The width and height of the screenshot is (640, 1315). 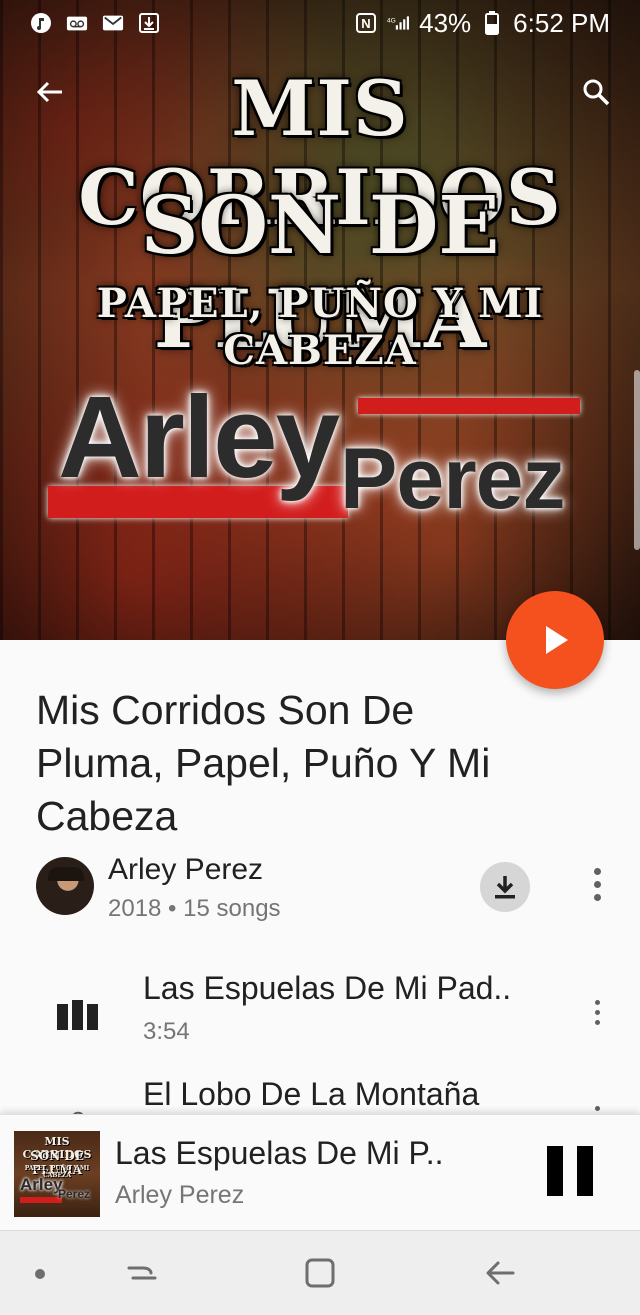 I want to click on arrow-back-icon, so click(x=49, y=92).